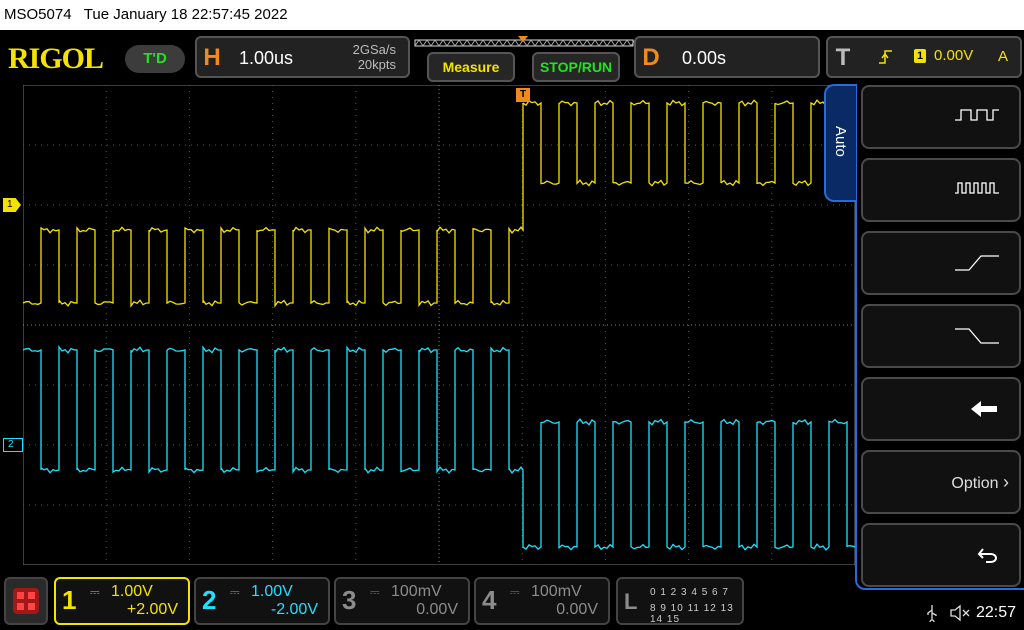 The image size is (1024, 630). Describe the element at coordinates (1006, 482) in the screenshot. I see `chevron-right-icon: ›` at that location.